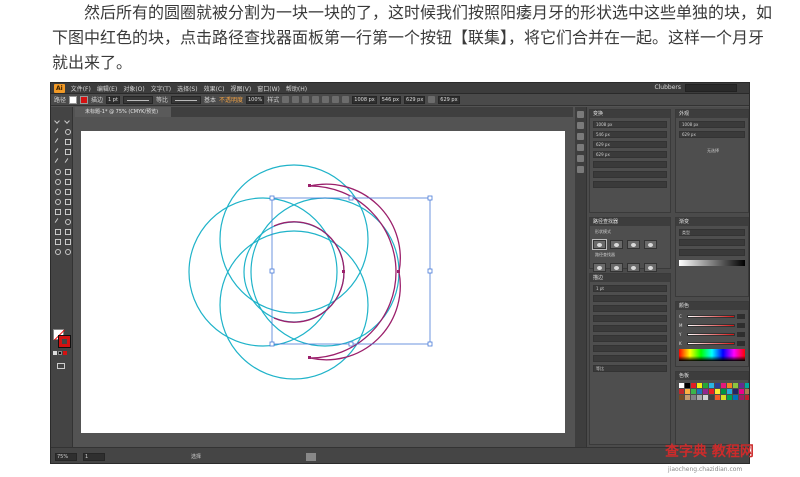 Image resolution: width=800 pixels, height=477 pixels. Describe the element at coordinates (67, 141) in the screenshot. I see `type-tool-icon` at that location.